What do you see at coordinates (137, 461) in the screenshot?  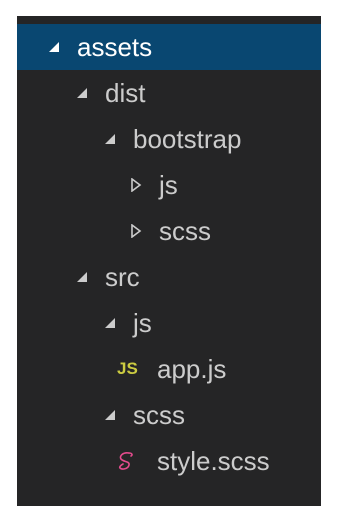 I see `sass-file-icon` at bounding box center [137, 461].